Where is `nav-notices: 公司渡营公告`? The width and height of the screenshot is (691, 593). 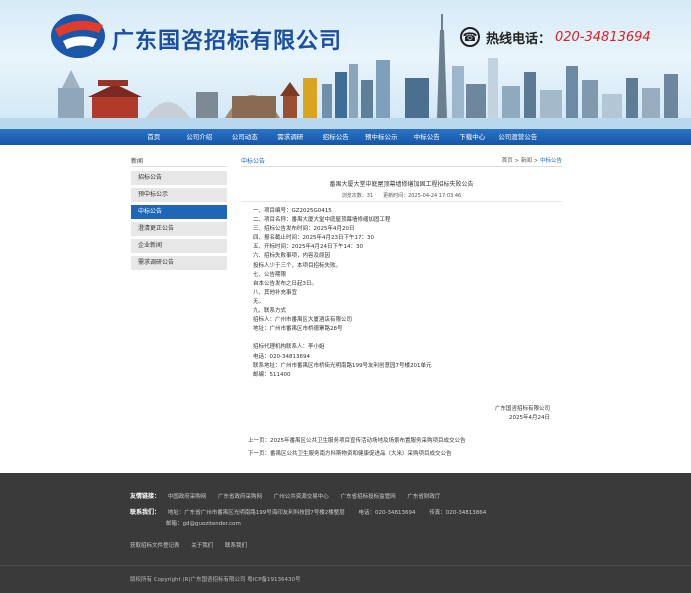 nav-notices: 公司渡营公告 is located at coordinates (518, 137).